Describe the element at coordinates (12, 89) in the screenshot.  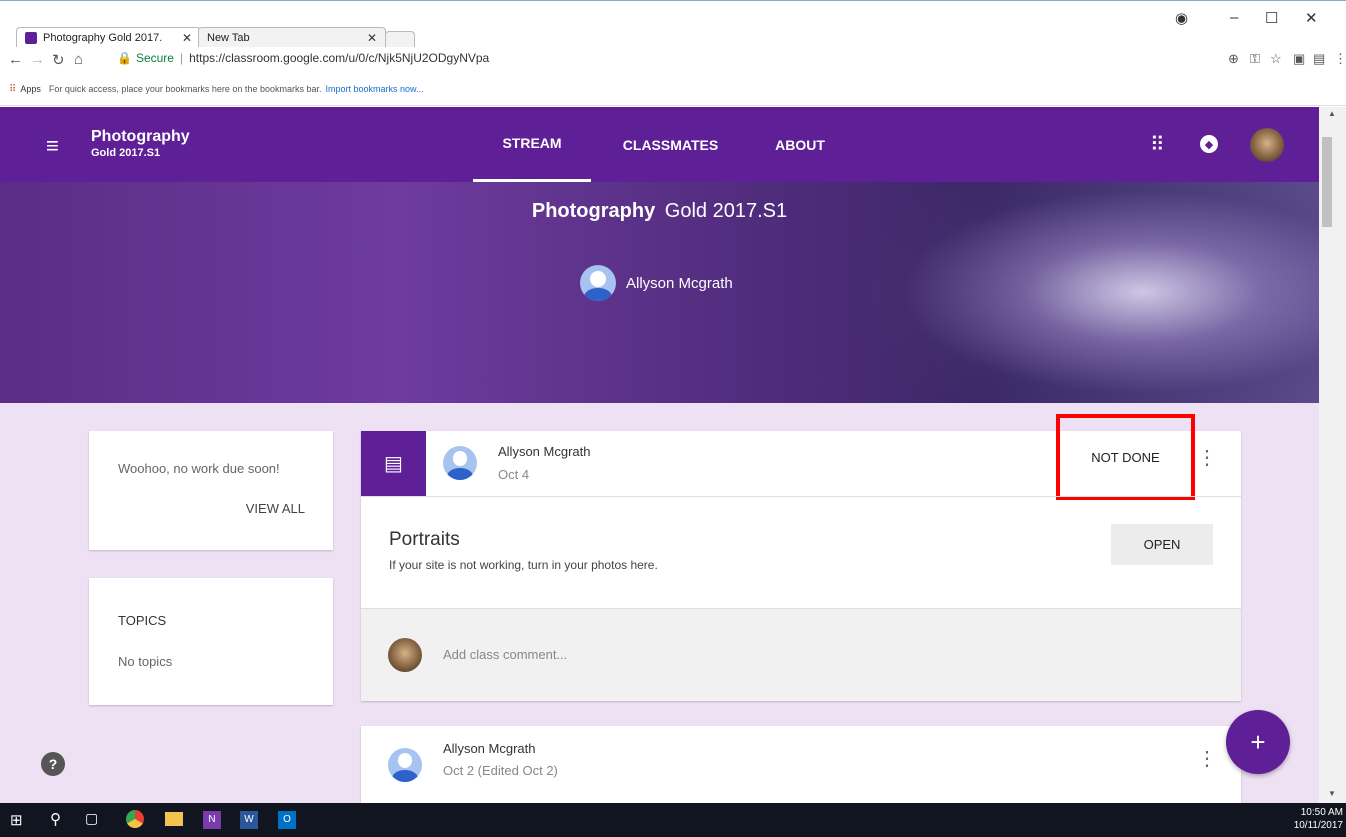
I see `apps-icon: ⠿` at that location.